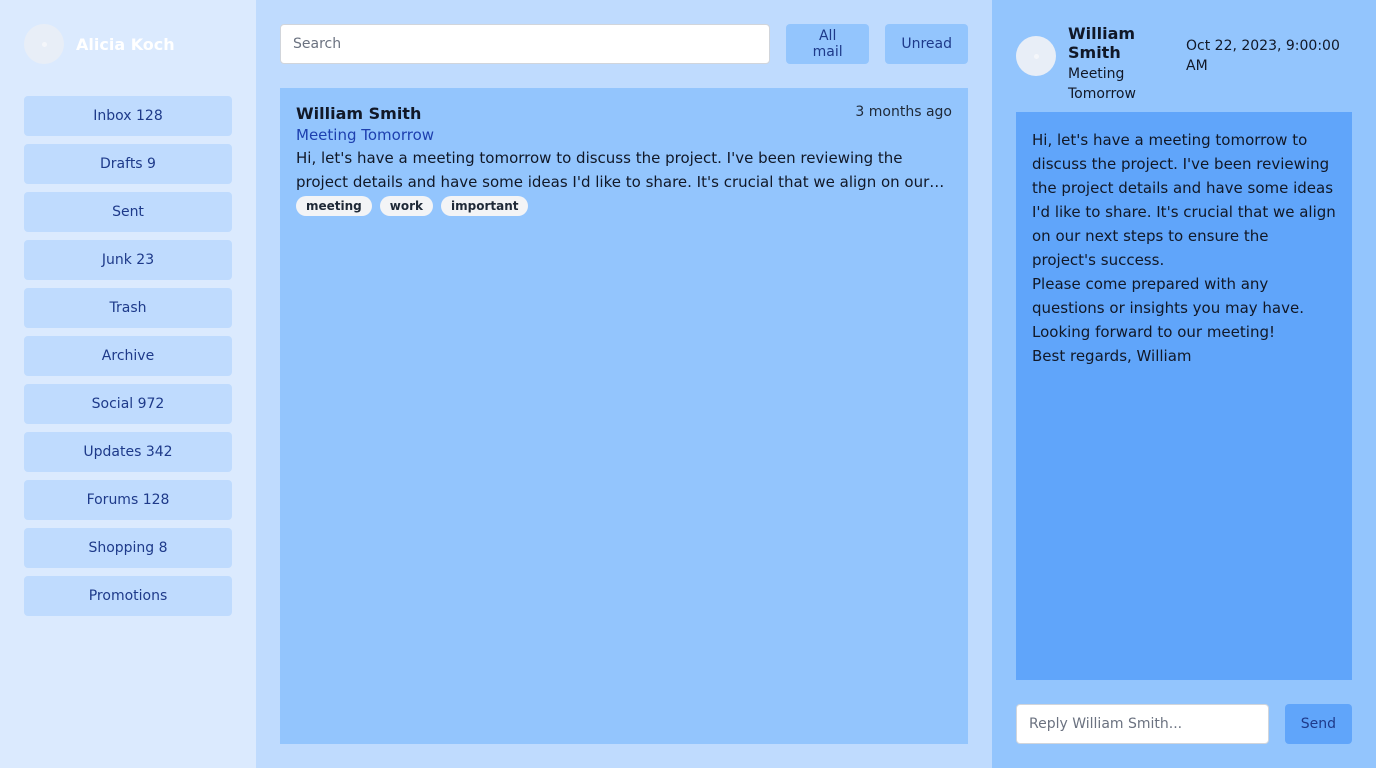 This screenshot has height=768, width=1376. What do you see at coordinates (128, 308) in the screenshot?
I see `sidebar-item-trash: Trash` at bounding box center [128, 308].